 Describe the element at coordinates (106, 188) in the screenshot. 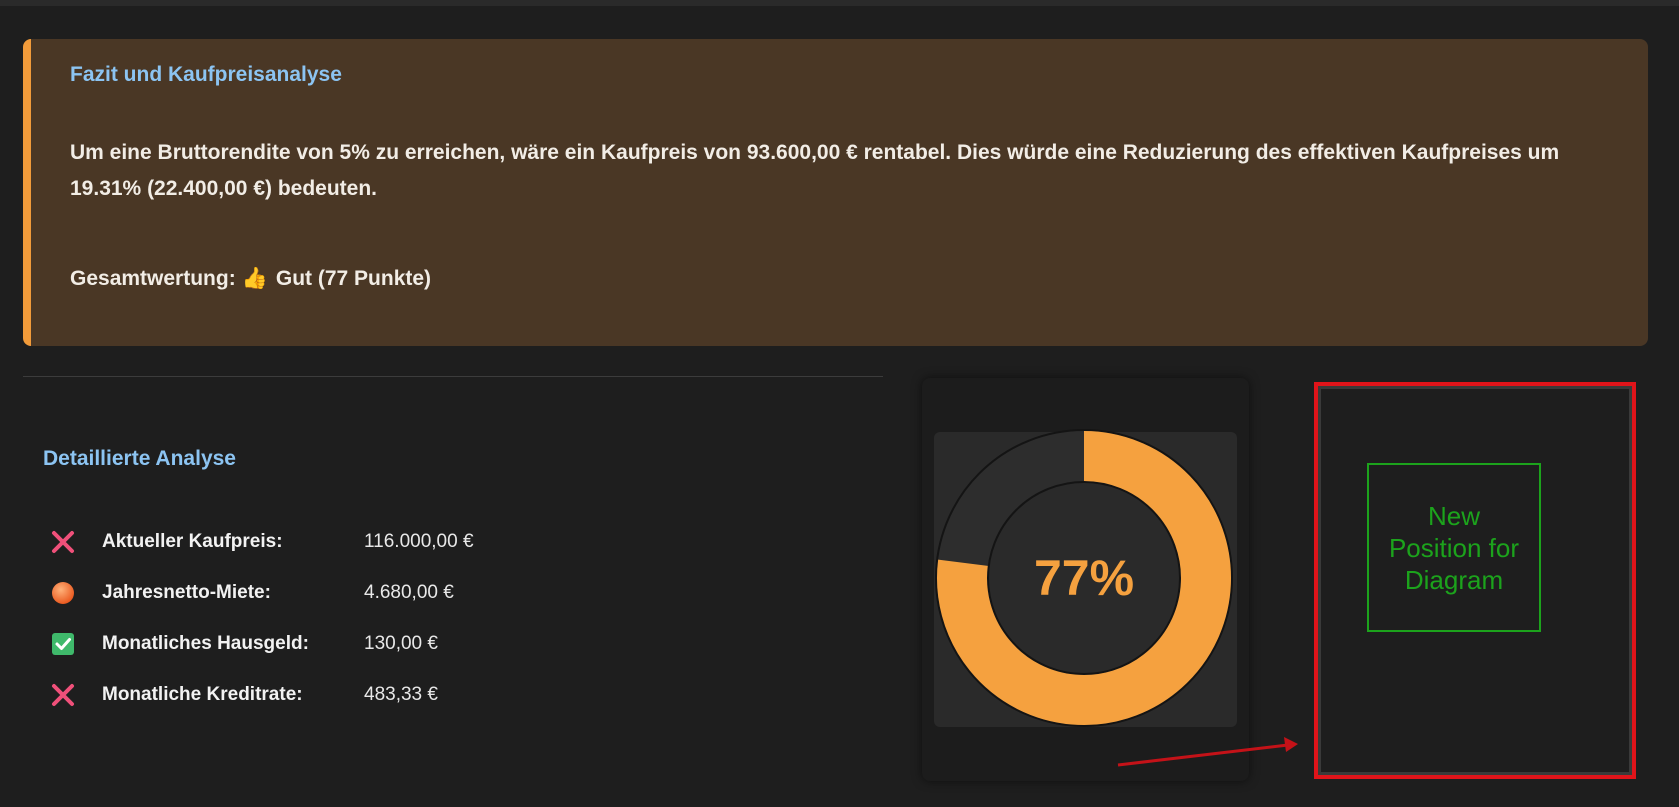

I see `reduction-percent: 19.31%` at that location.